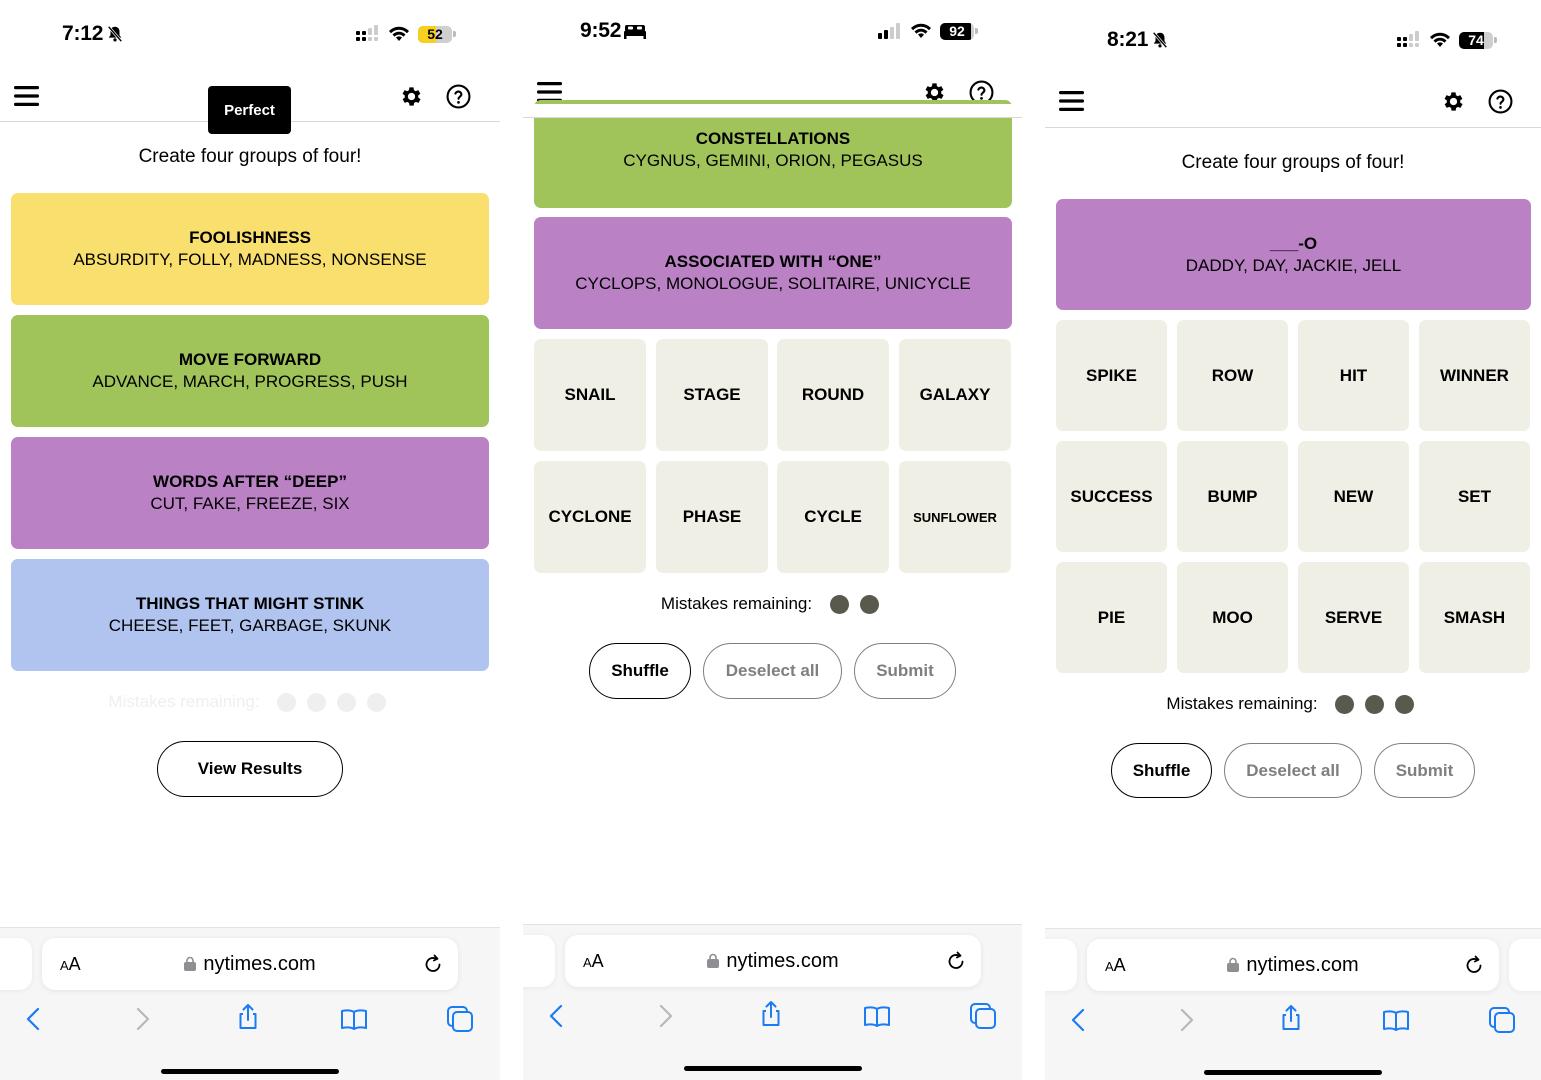 This screenshot has width=1541, height=1080. Describe the element at coordinates (833, 517) in the screenshot. I see `word-tile: CYCLE` at that location.